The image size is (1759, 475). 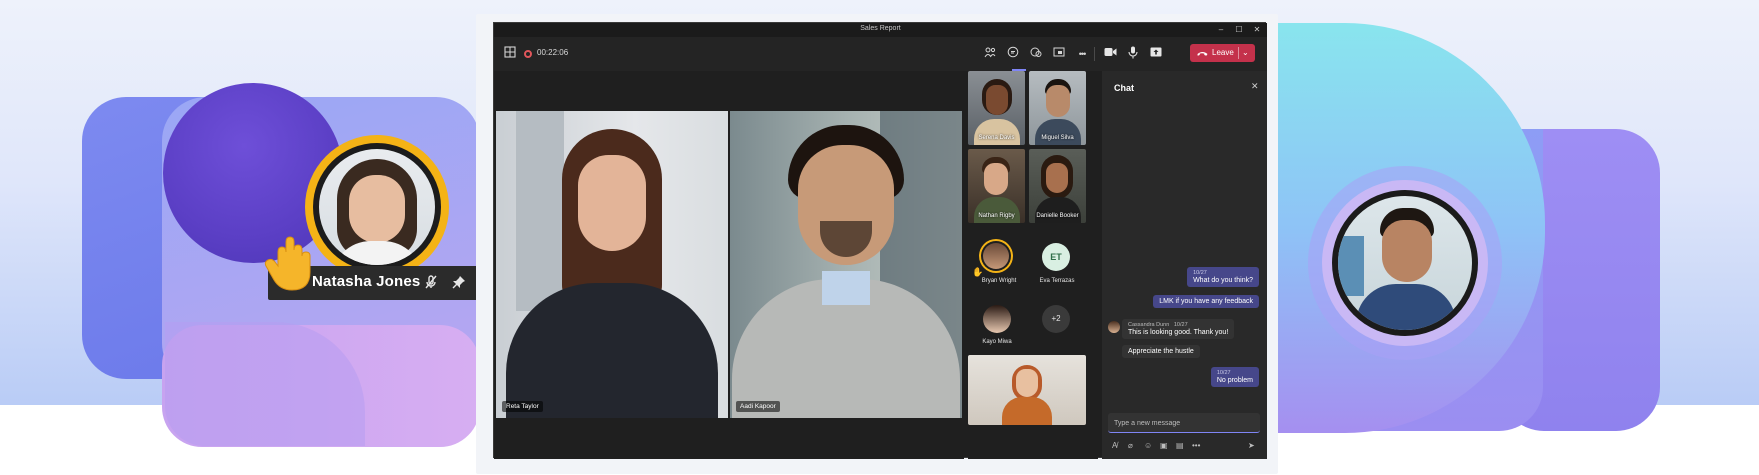 I want to click on chat-message: LMK if you have any feedback, so click(x=1206, y=301).